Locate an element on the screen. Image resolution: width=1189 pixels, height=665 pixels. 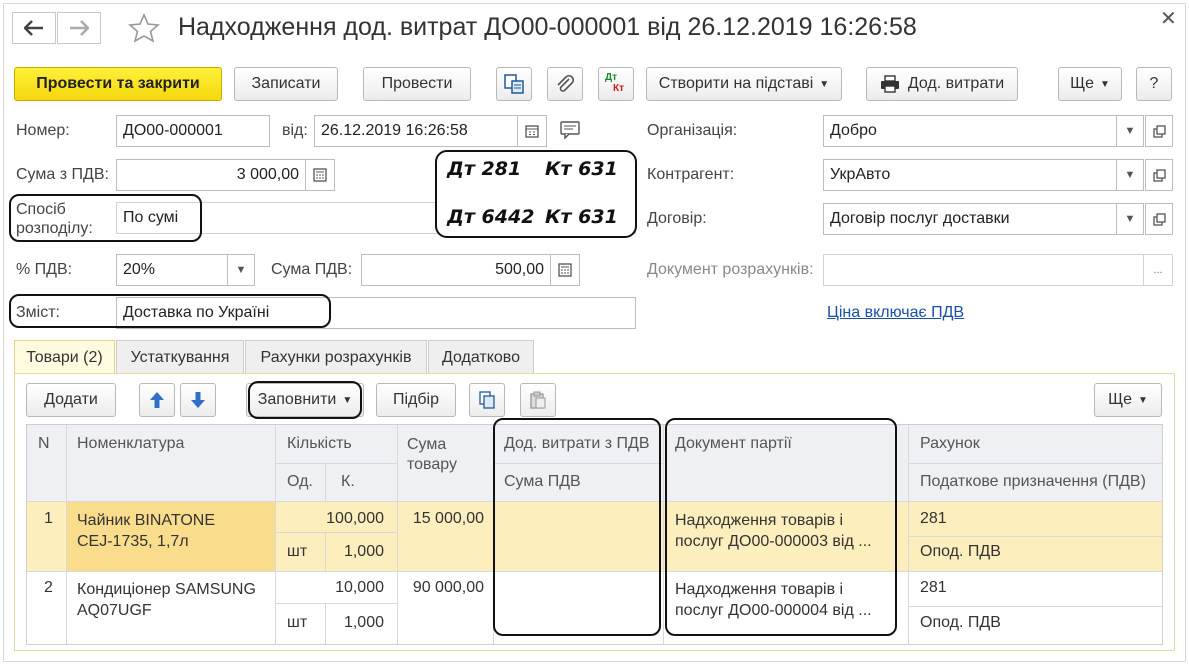
dt-kt-button: Дт Кт is located at coordinates (616, 84).